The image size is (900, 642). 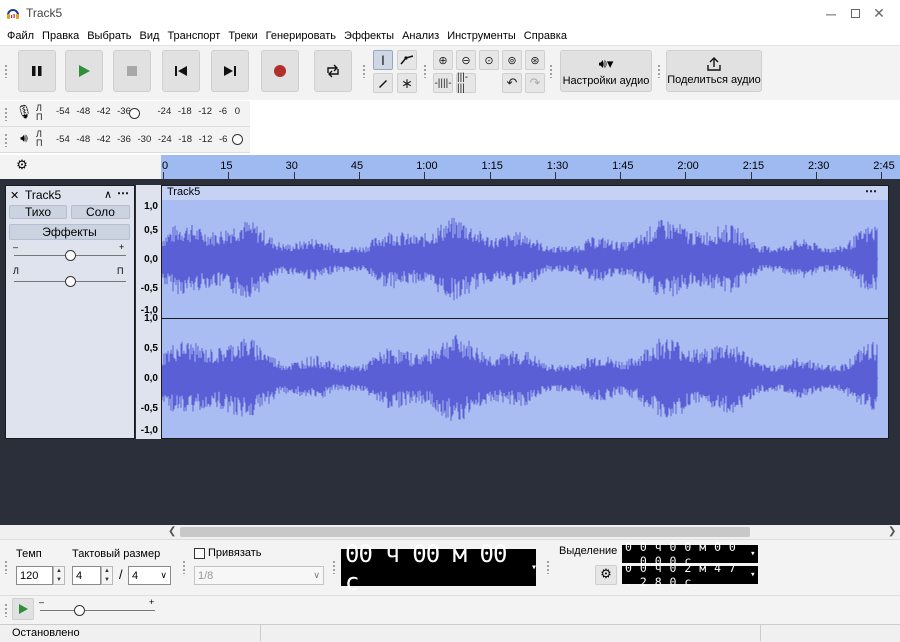 I want to click on gain-slider, so click(x=70, y=255).